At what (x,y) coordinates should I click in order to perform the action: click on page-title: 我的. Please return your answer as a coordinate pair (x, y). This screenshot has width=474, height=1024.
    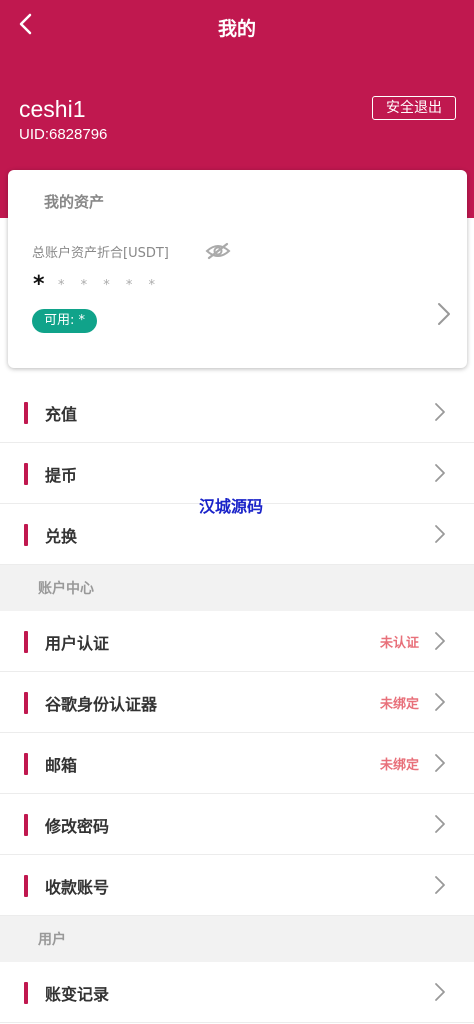
    Looking at the image, I should click on (236, 29).